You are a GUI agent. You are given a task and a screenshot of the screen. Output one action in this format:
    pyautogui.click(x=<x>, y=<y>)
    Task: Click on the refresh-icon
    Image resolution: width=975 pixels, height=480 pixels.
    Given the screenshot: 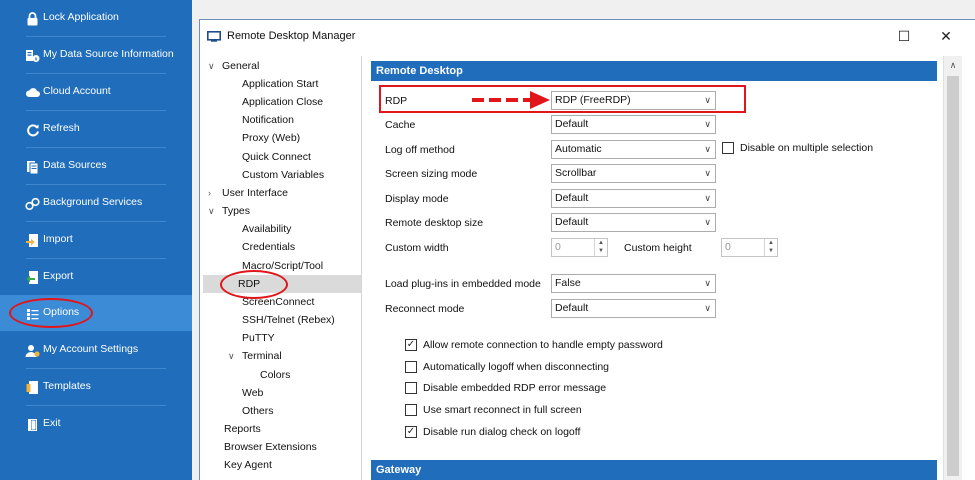 What is the action you would take?
    pyautogui.click(x=32, y=129)
    